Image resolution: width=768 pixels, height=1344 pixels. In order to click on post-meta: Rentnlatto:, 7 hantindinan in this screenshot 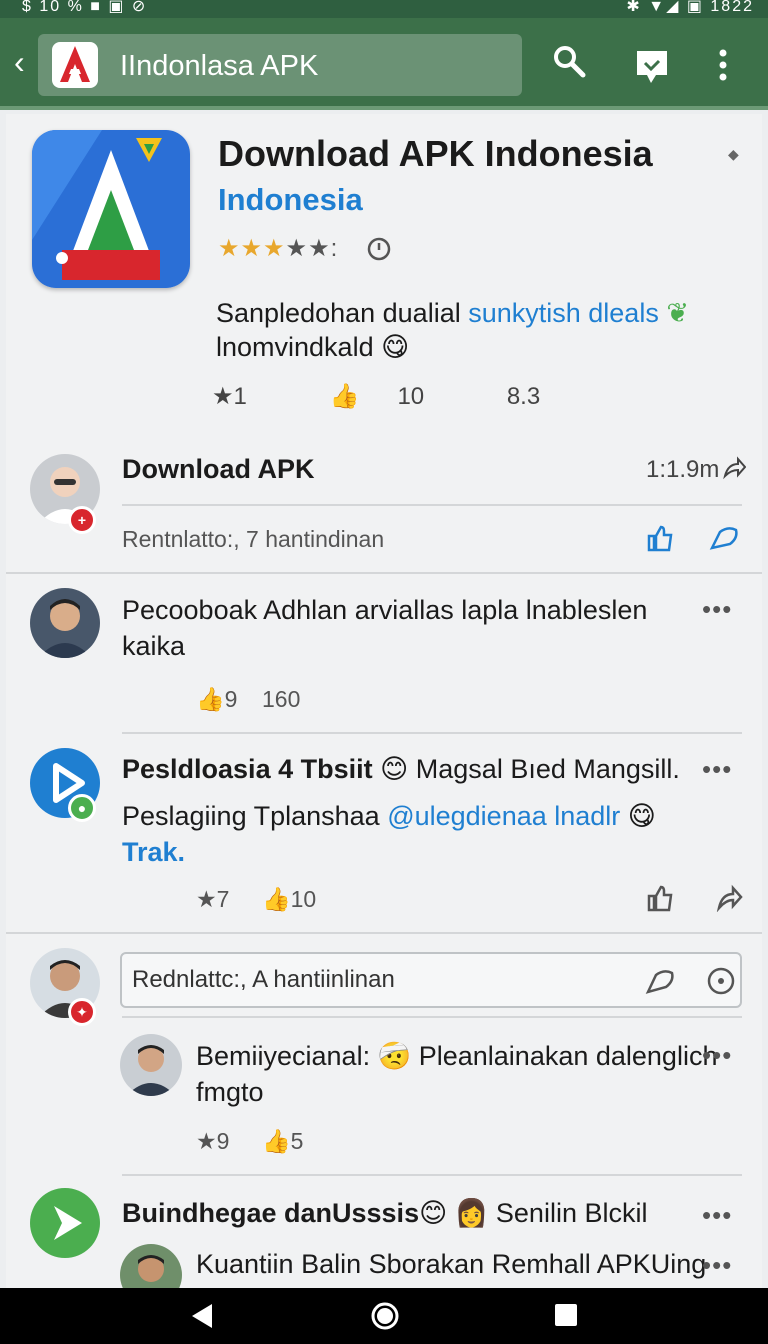, I will do `click(253, 539)`.